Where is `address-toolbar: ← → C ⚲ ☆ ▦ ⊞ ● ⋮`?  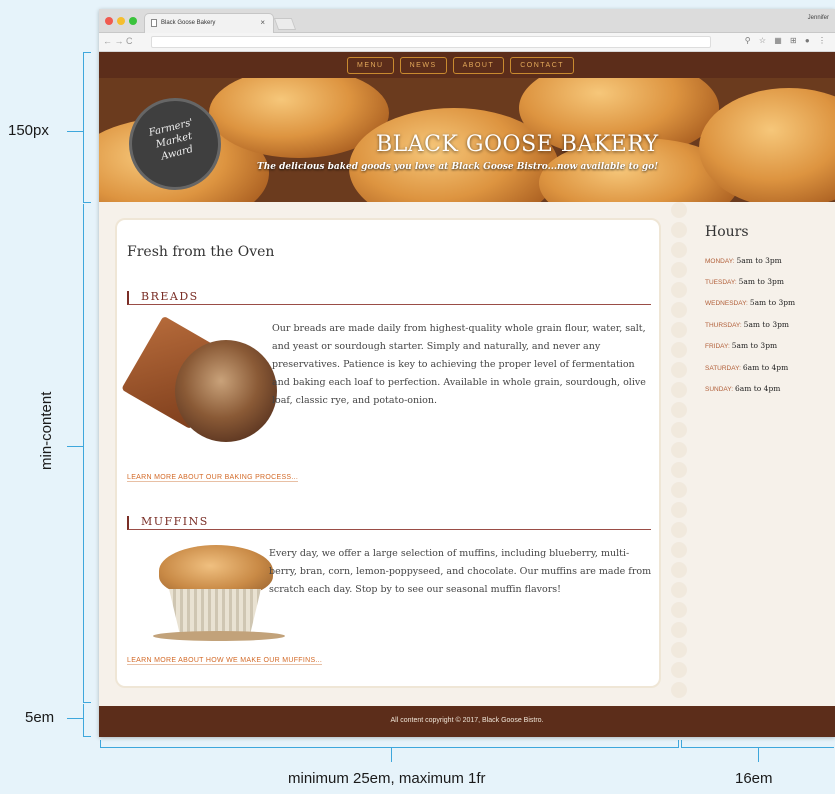 address-toolbar: ← → C ⚲ ☆ ▦ ⊞ ● ⋮ is located at coordinates (467, 42).